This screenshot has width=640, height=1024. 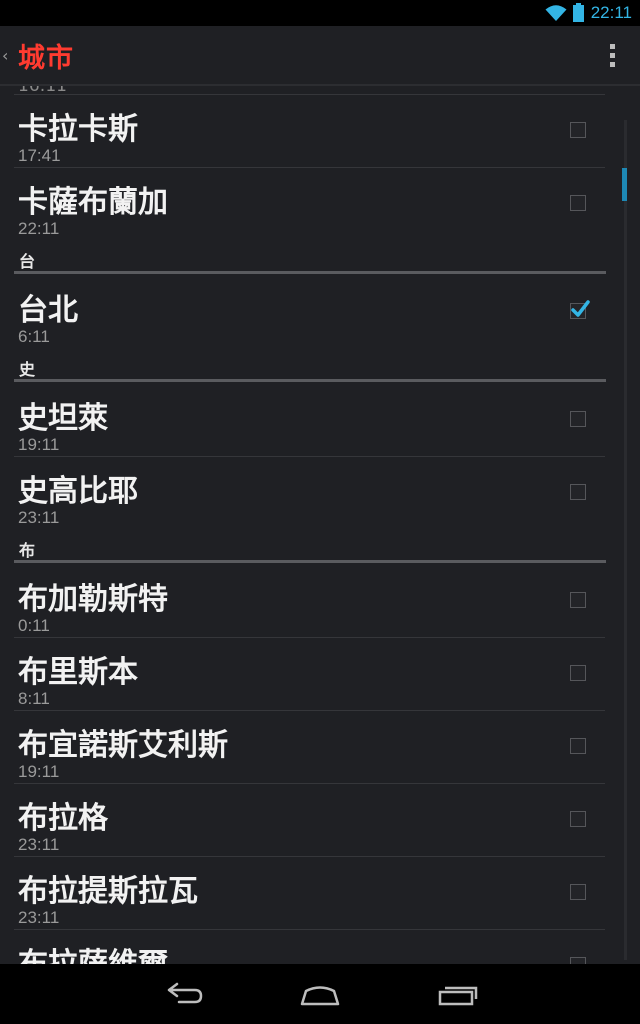 What do you see at coordinates (63, 818) in the screenshot?
I see `city-name: 布拉格` at bounding box center [63, 818].